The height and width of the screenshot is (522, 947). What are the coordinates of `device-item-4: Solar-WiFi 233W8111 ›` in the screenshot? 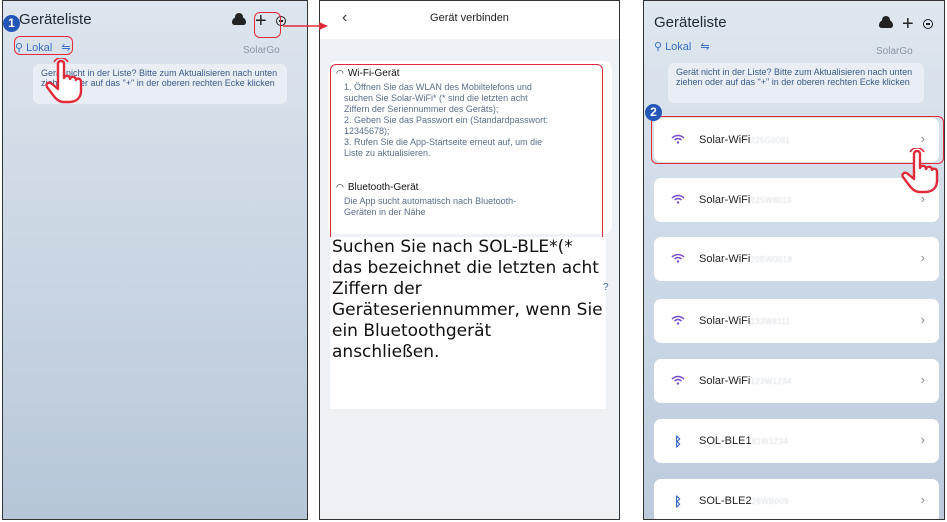 It's located at (796, 321).